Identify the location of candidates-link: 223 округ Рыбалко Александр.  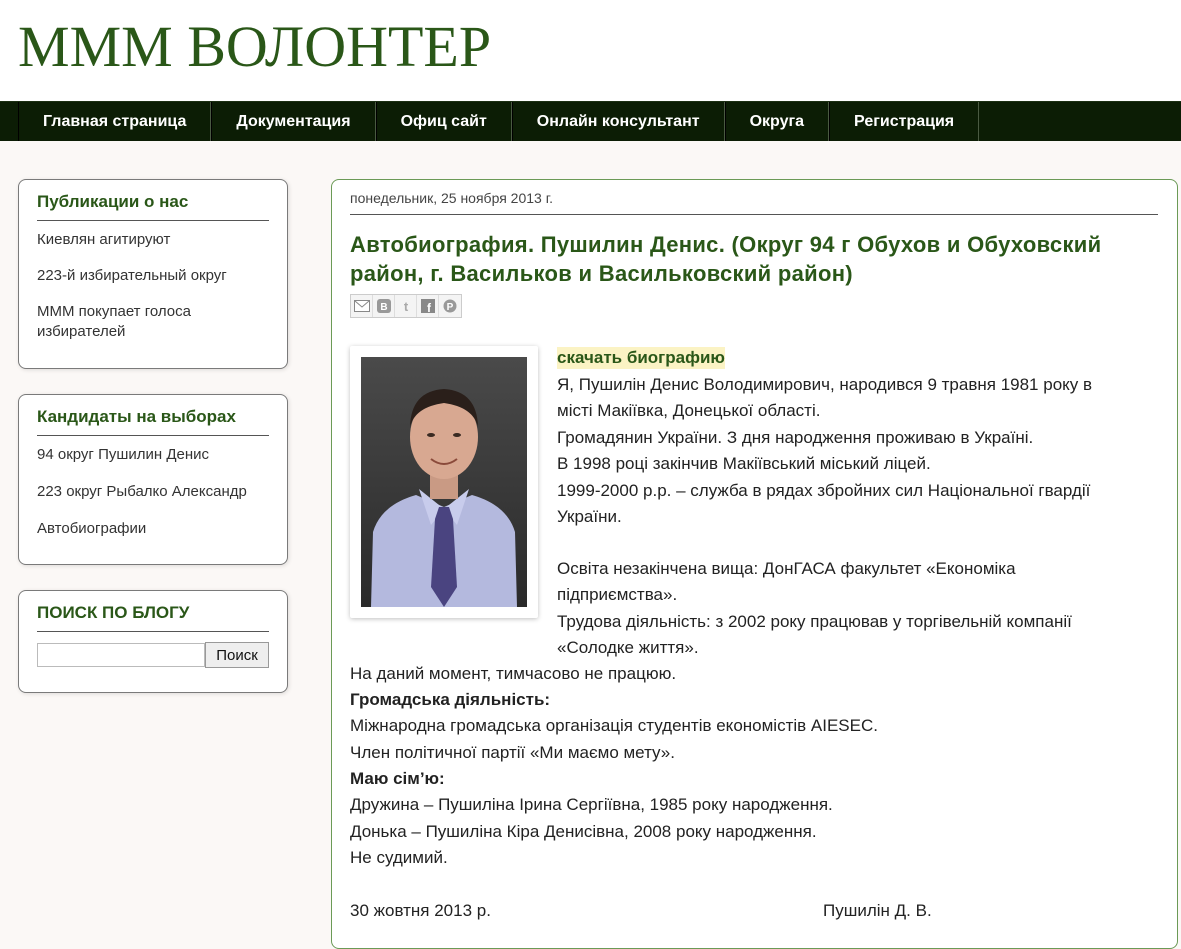
(156, 492).